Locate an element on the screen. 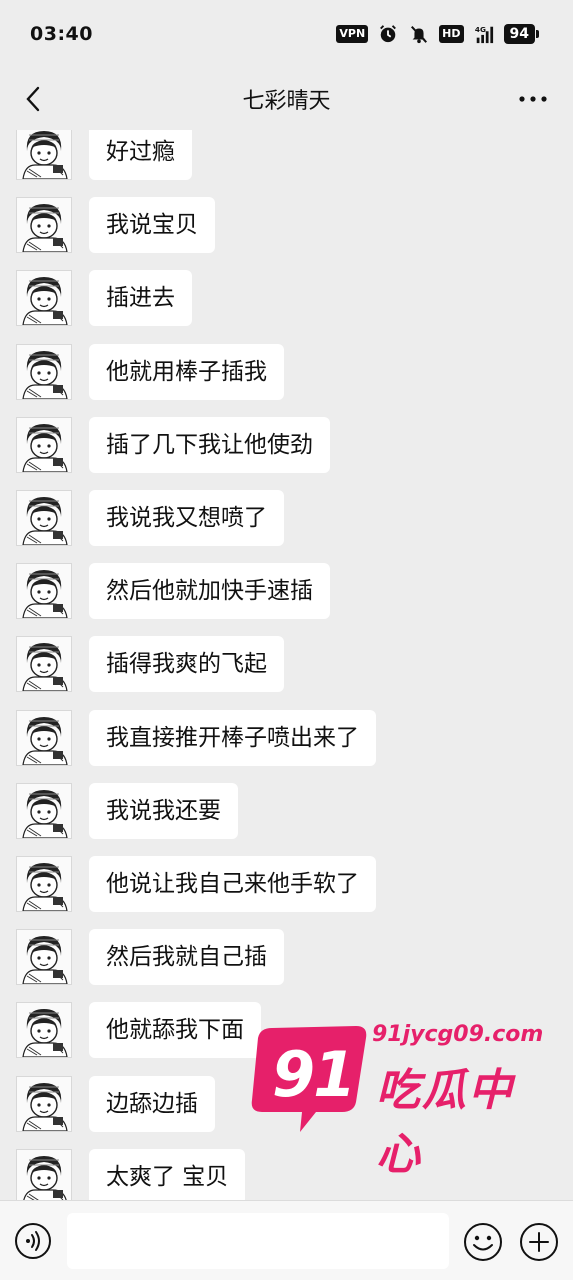 The height and width of the screenshot is (1280, 573). message-bubble: 然后我就自己插 is located at coordinates (186, 957).